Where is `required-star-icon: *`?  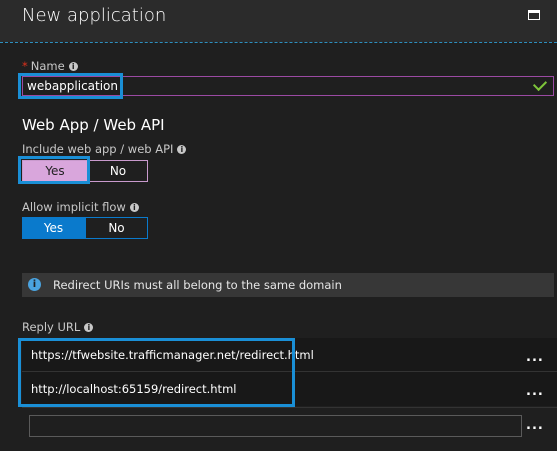 required-star-icon: * is located at coordinates (25, 66).